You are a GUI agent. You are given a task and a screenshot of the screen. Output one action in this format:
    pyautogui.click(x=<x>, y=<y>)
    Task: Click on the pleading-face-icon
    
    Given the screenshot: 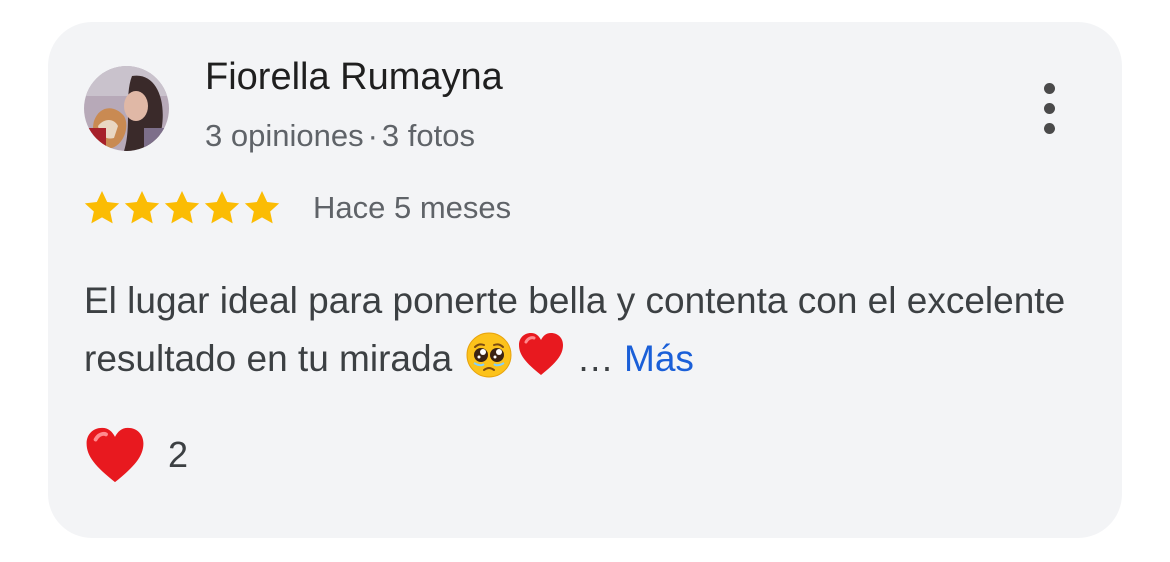 What is the action you would take?
    pyautogui.click(x=489, y=355)
    